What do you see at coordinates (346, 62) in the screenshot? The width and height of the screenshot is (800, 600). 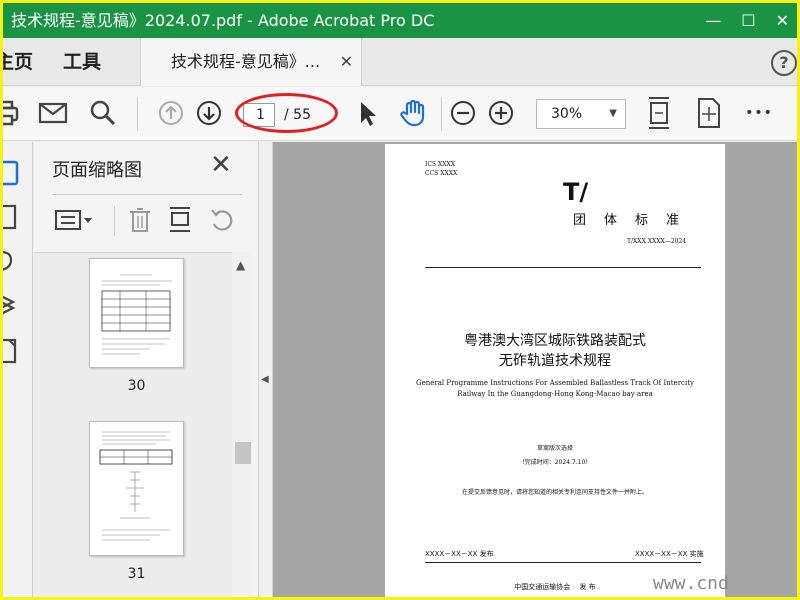 I see `close-tab-button: ✕` at bounding box center [346, 62].